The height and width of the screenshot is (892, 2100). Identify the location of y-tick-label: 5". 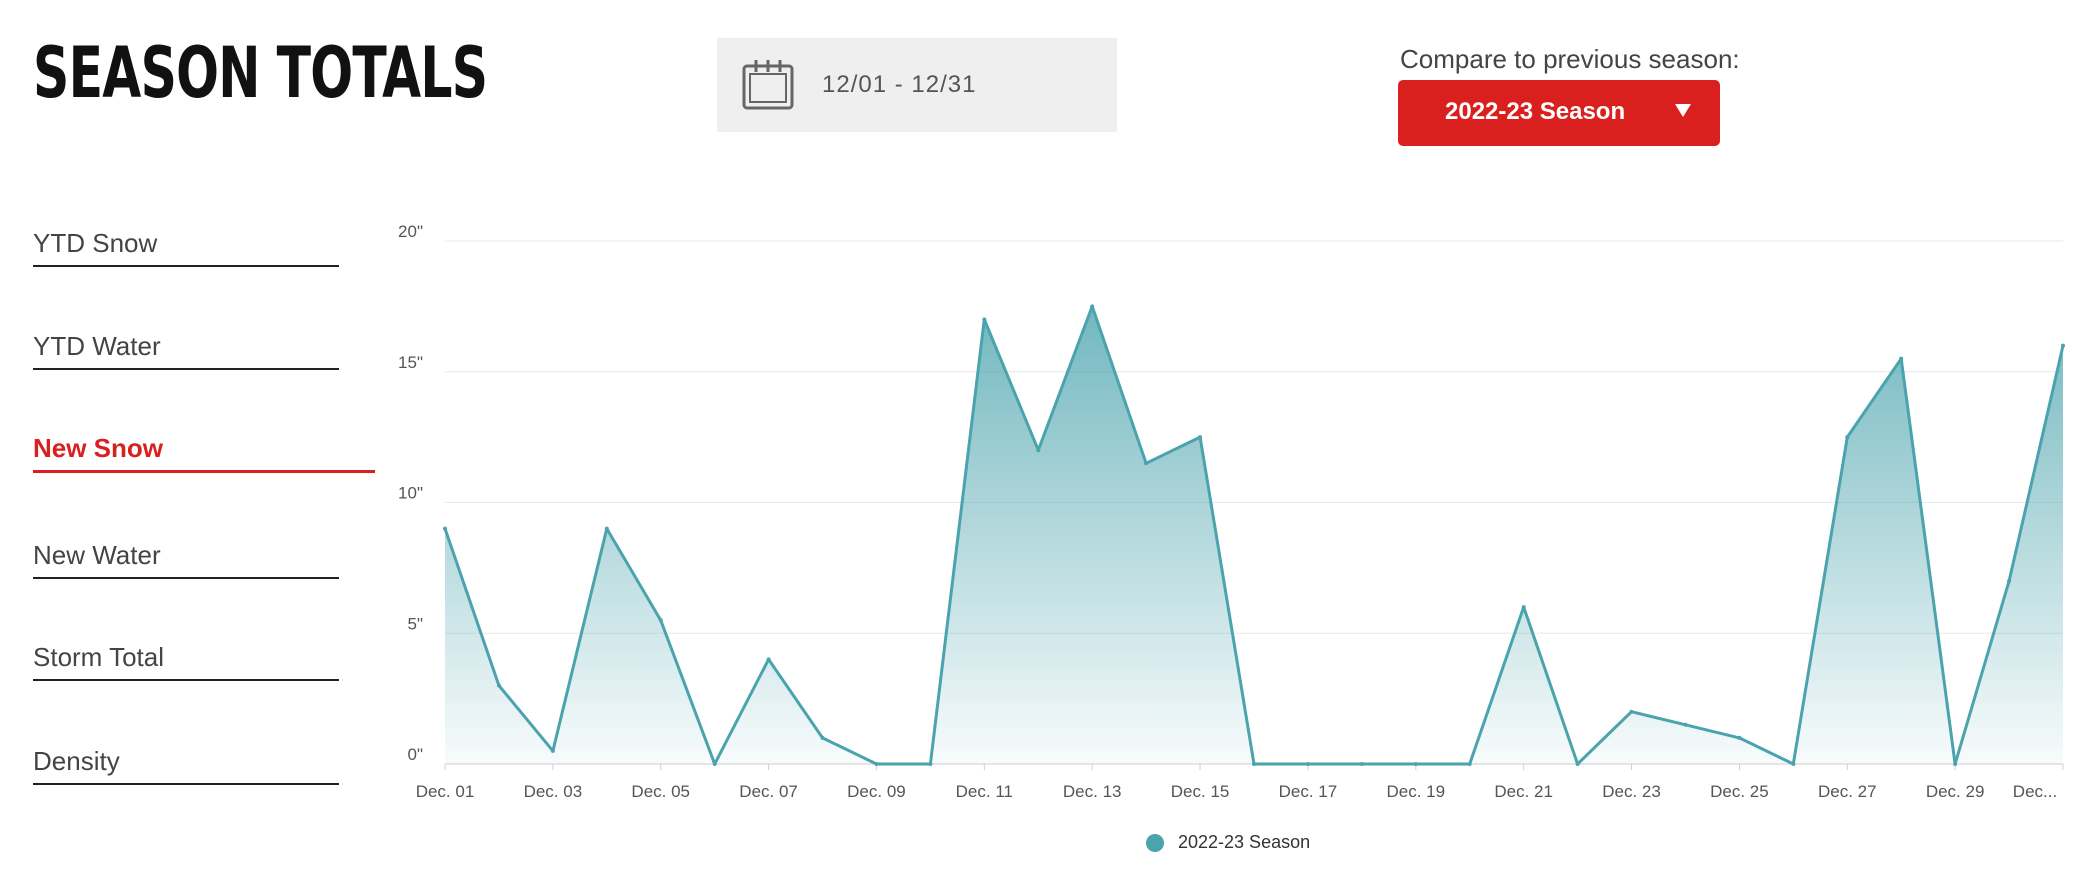
(416, 623).